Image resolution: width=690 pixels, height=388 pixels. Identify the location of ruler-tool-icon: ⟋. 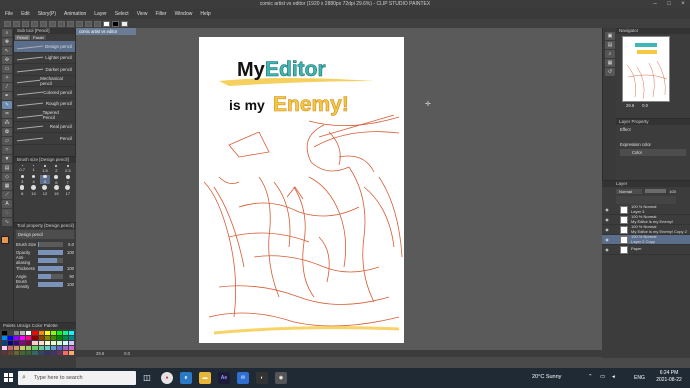
(7, 195).